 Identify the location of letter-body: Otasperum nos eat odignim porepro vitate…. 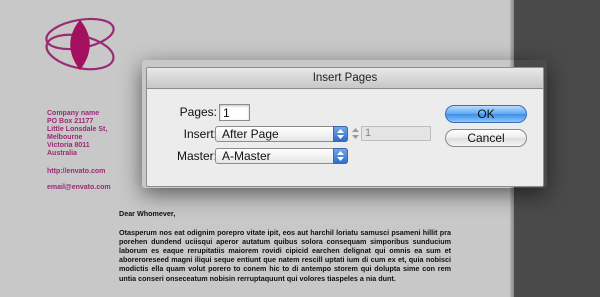
(285, 255).